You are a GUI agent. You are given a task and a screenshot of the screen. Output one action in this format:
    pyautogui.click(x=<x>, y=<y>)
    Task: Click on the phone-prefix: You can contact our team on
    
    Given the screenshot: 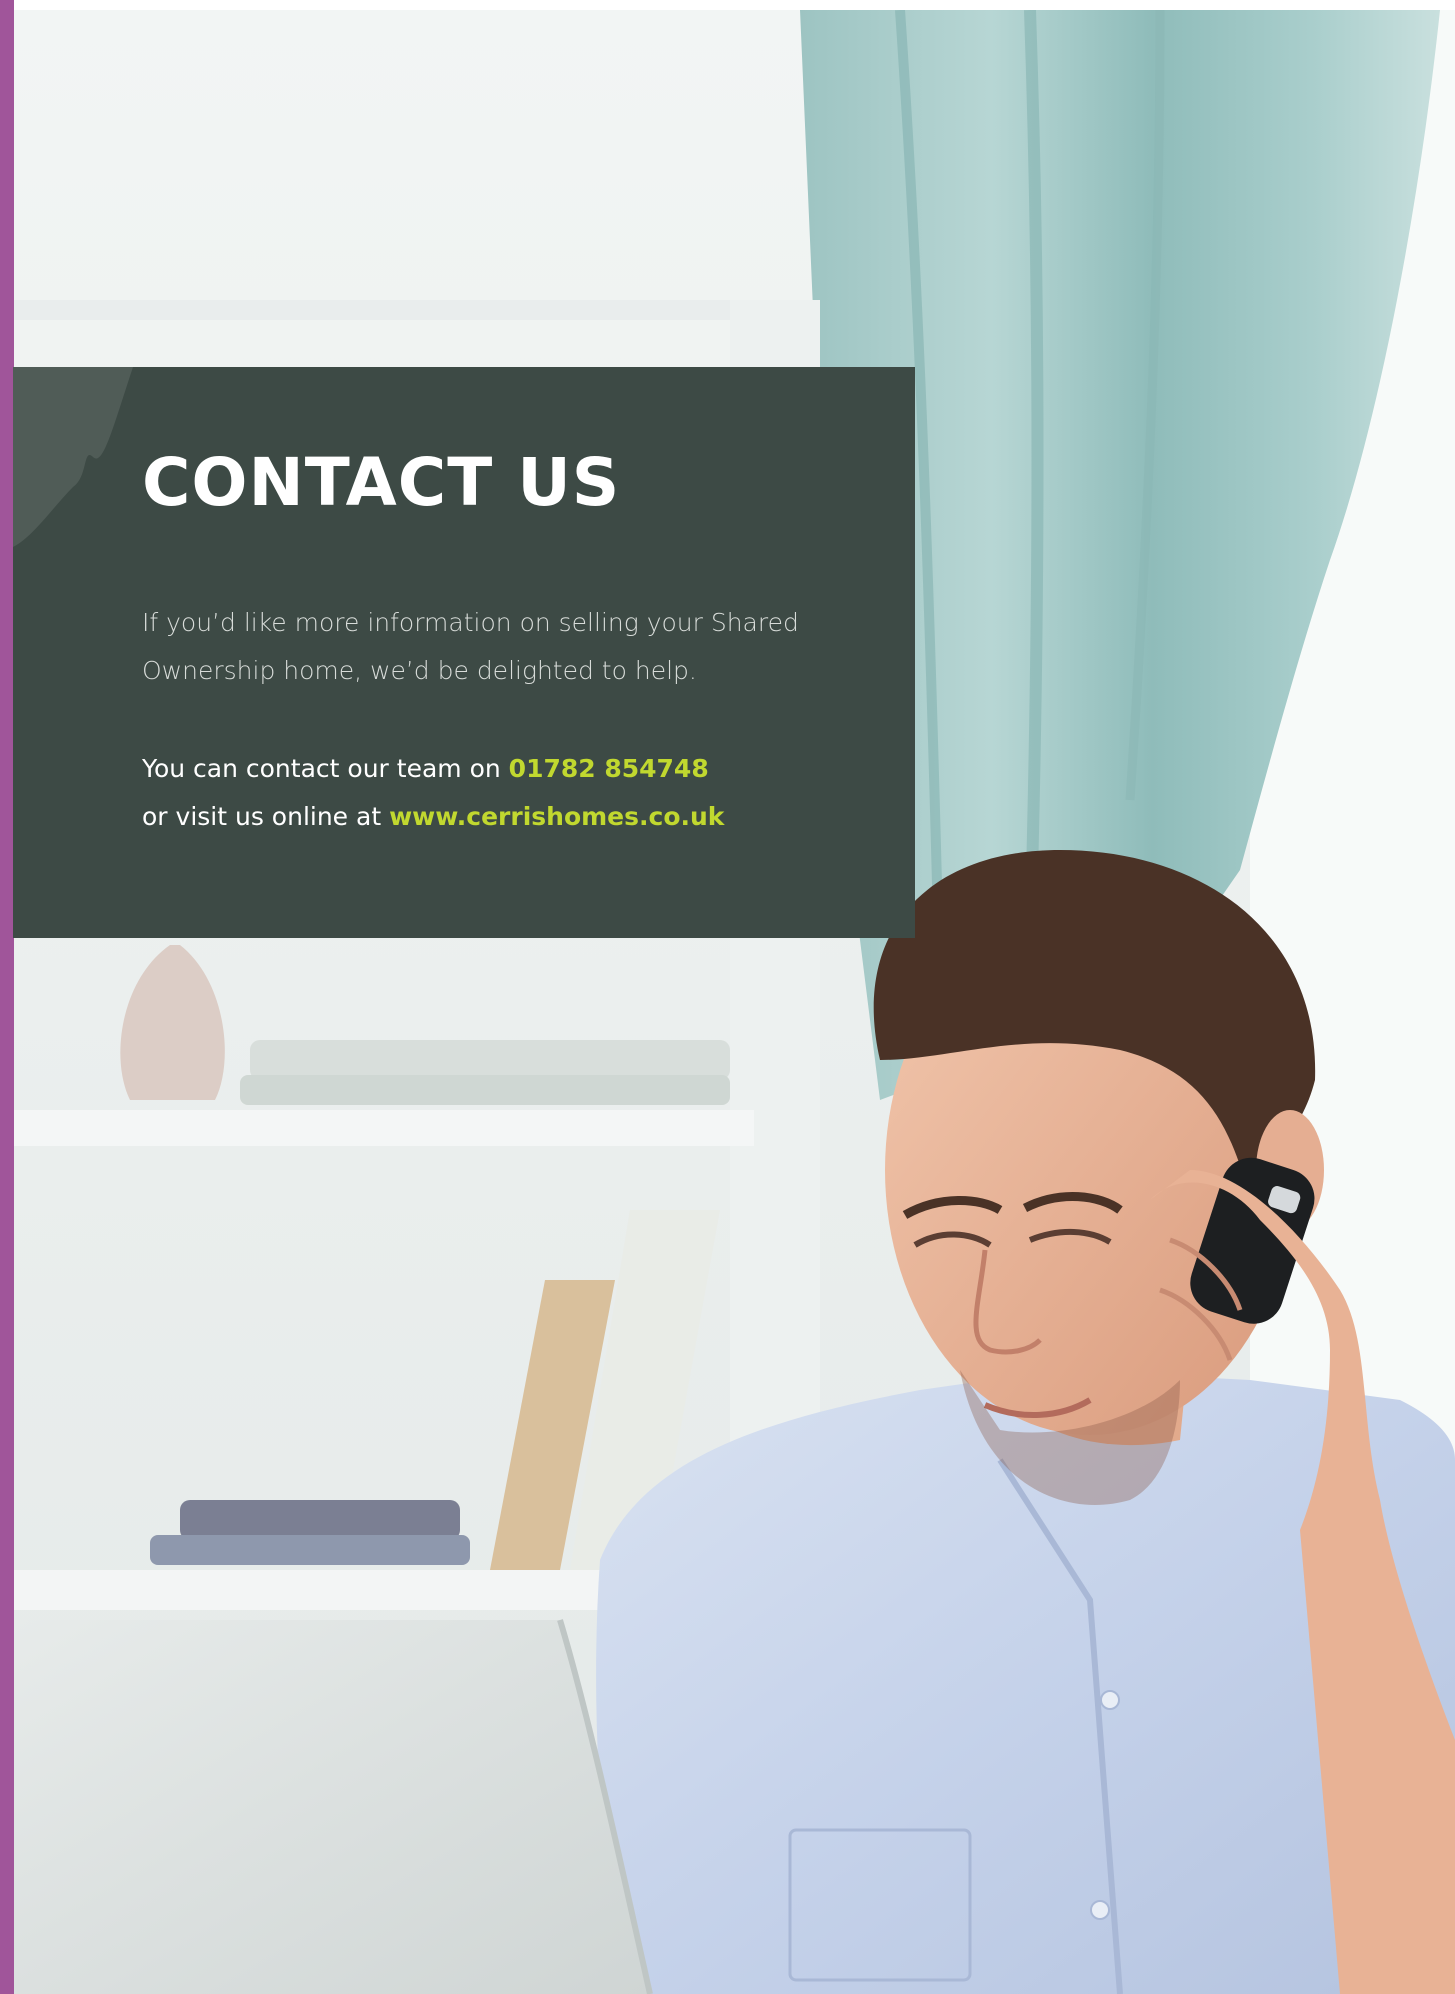 What is the action you would take?
    pyautogui.click(x=321, y=768)
    